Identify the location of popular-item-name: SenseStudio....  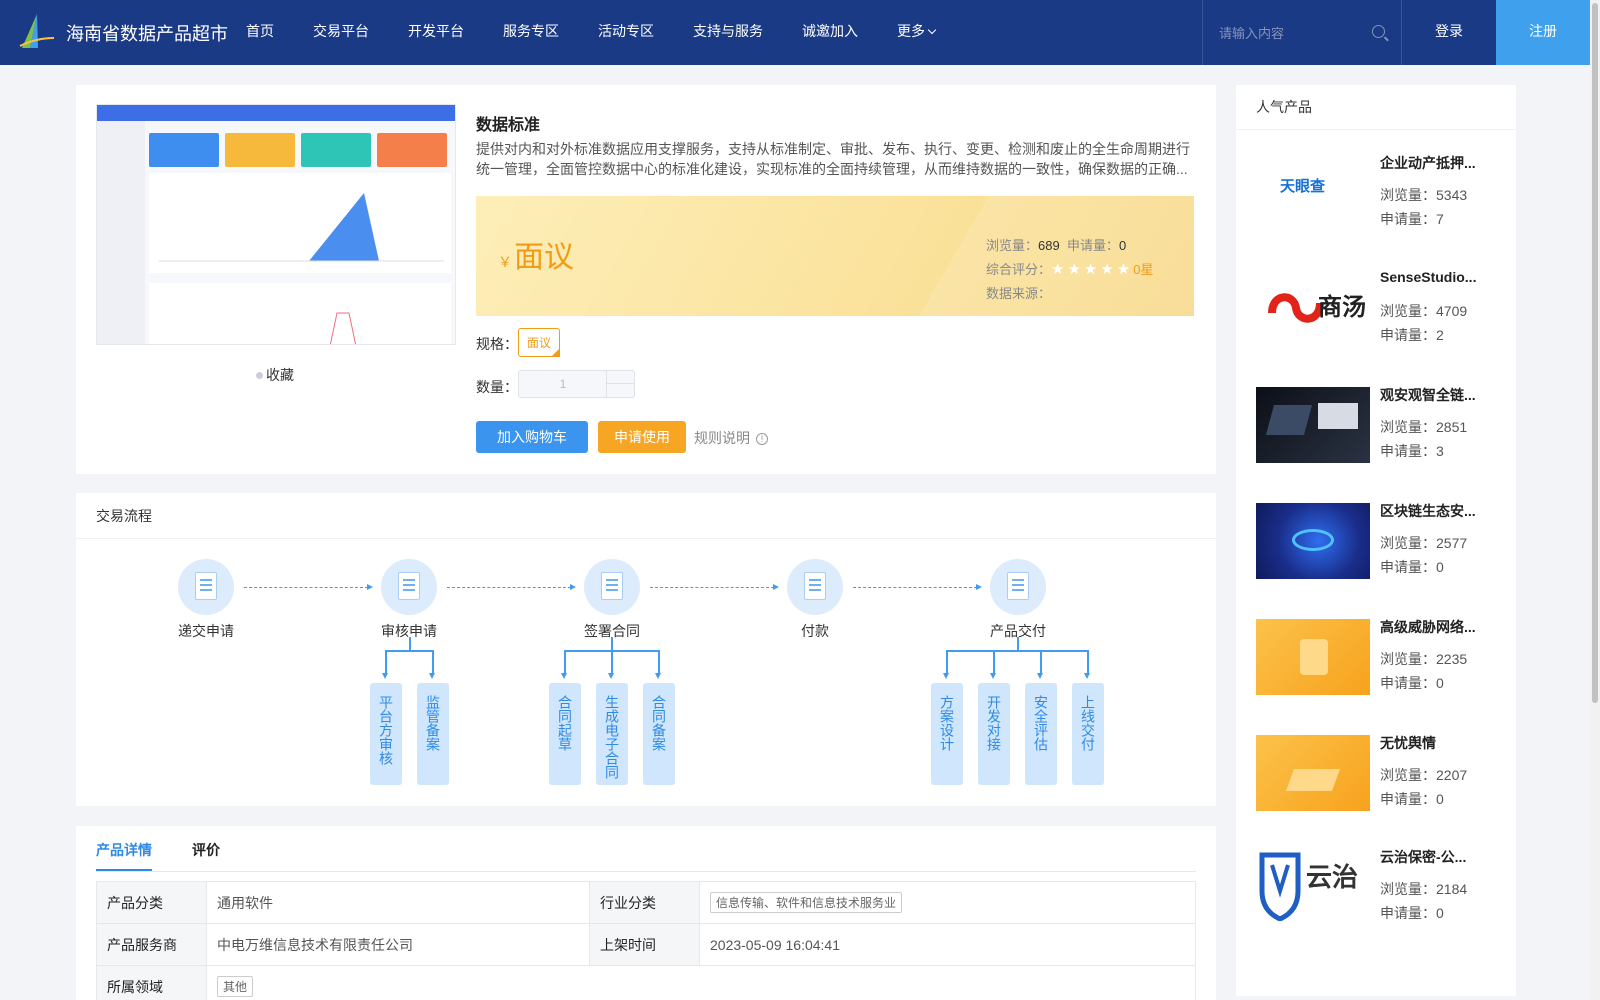
(1428, 277).